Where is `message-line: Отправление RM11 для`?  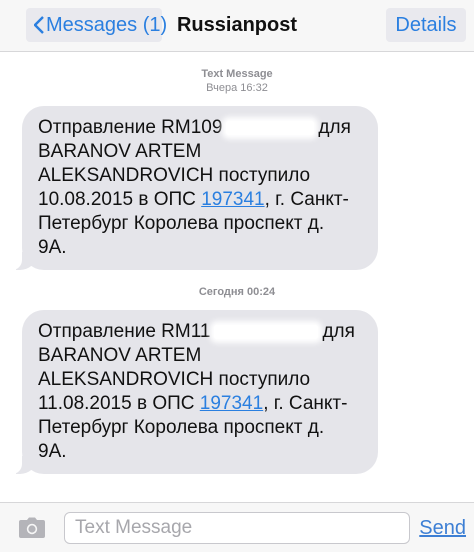
message-line: Отправление RM11 для is located at coordinates (201, 332).